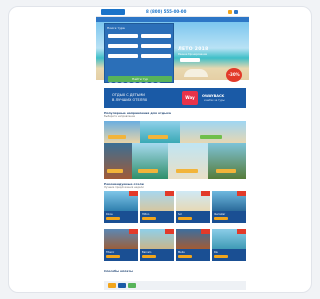 Image resolution: width=320 pixels, height=299 pixels. Describe the element at coordinates (190, 60) in the screenshot. I see `hero-button` at that location.